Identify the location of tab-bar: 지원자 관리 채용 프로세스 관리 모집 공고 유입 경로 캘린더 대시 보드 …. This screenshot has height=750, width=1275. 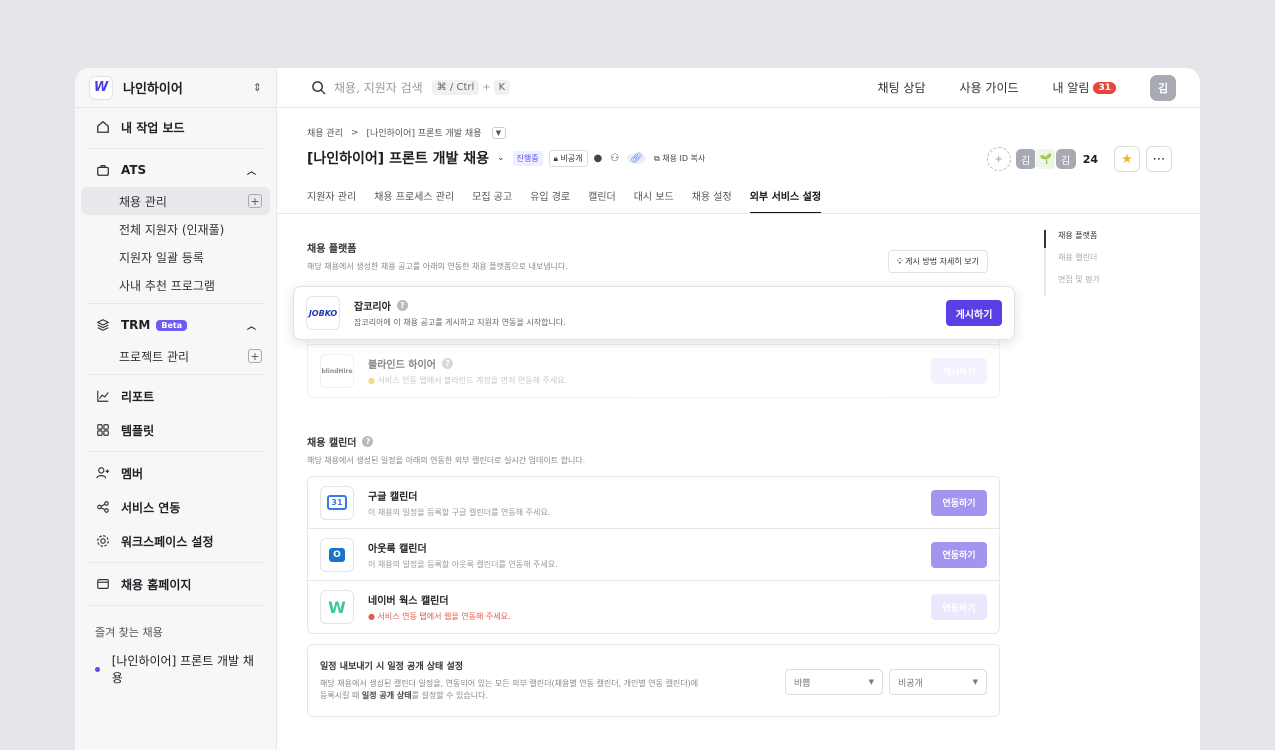
(573, 200).